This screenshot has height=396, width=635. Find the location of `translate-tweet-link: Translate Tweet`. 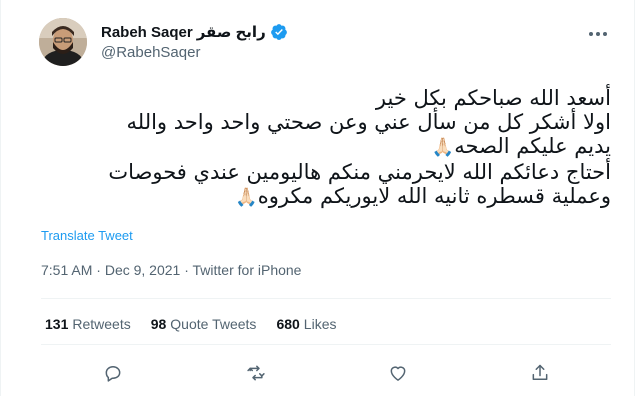

translate-tweet-link: Translate Tweet is located at coordinates (87, 235).